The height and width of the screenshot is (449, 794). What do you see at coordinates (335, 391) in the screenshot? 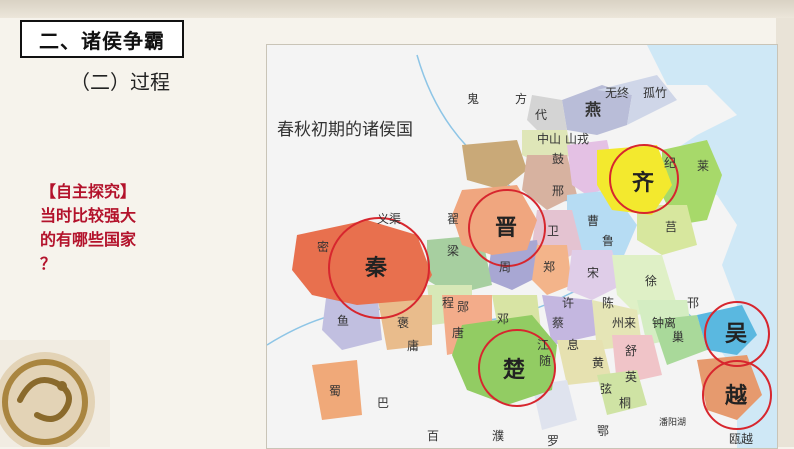
I see `label-shu-west: 蜀` at bounding box center [335, 391].